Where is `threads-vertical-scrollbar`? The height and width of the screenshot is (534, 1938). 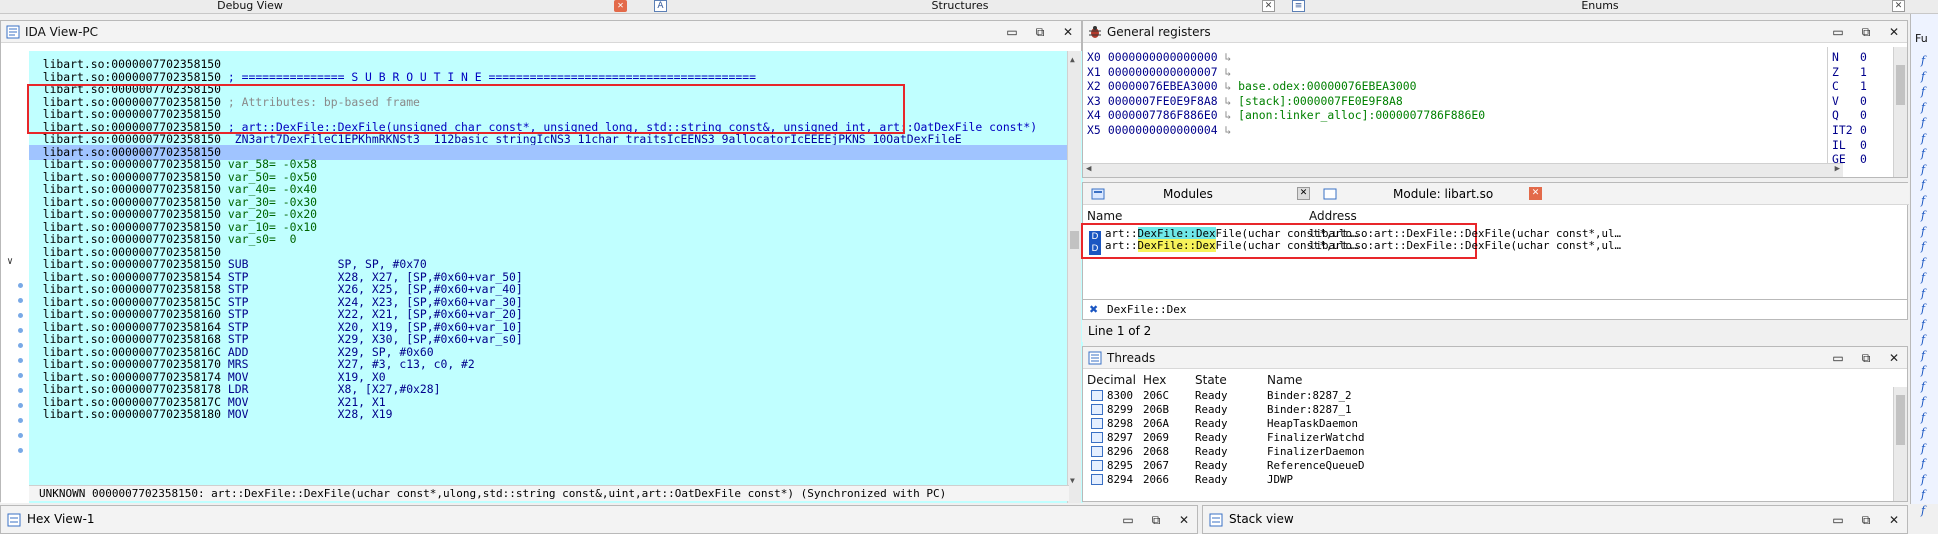 threads-vertical-scrollbar is located at coordinates (1900, 444).